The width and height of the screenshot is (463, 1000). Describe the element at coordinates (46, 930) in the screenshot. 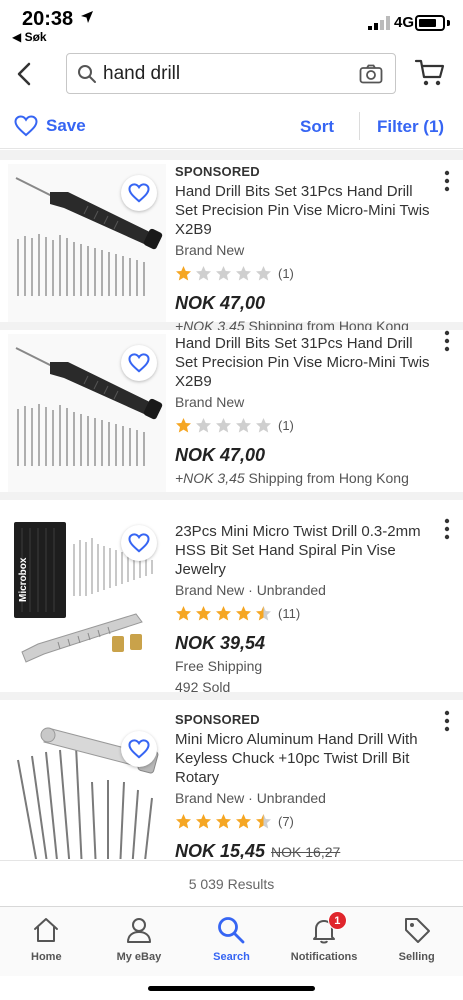

I see `home-icon` at that location.